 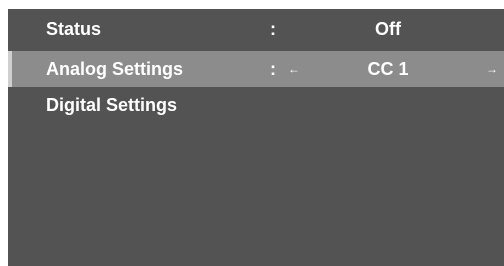 I want to click on menu-item-label: Analog Settings, so click(x=115, y=69).